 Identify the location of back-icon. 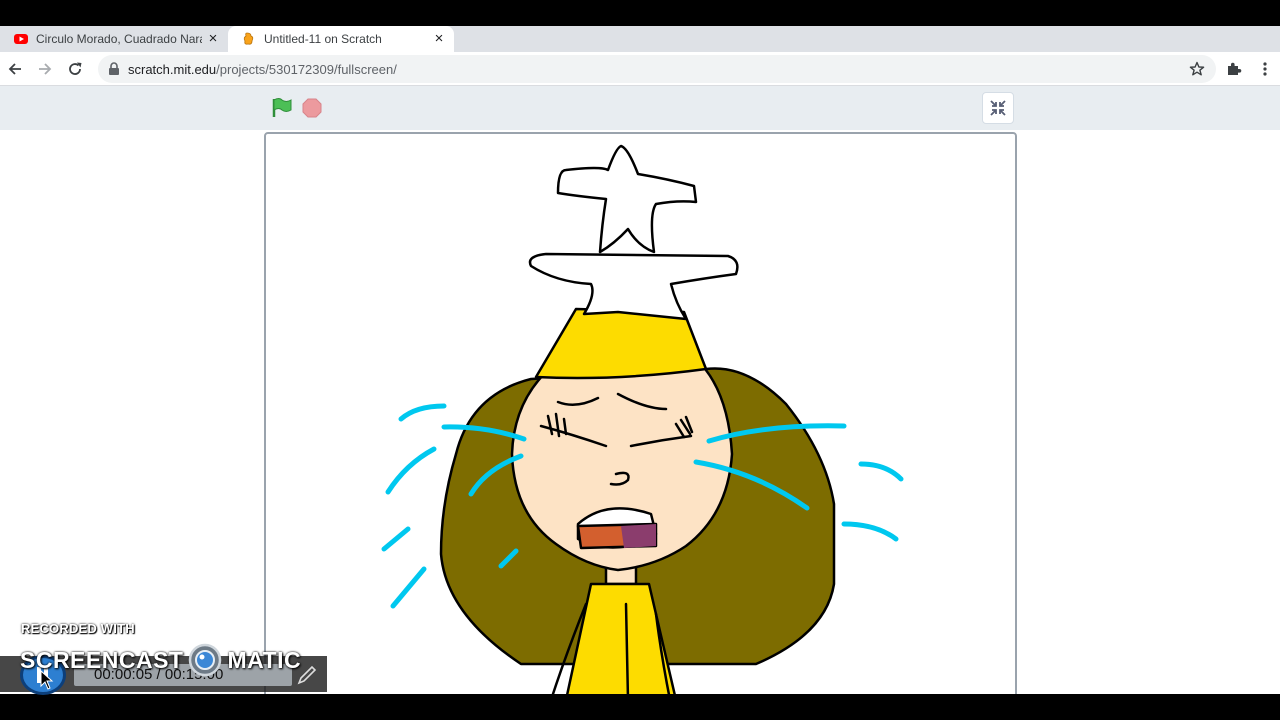
(15, 69).